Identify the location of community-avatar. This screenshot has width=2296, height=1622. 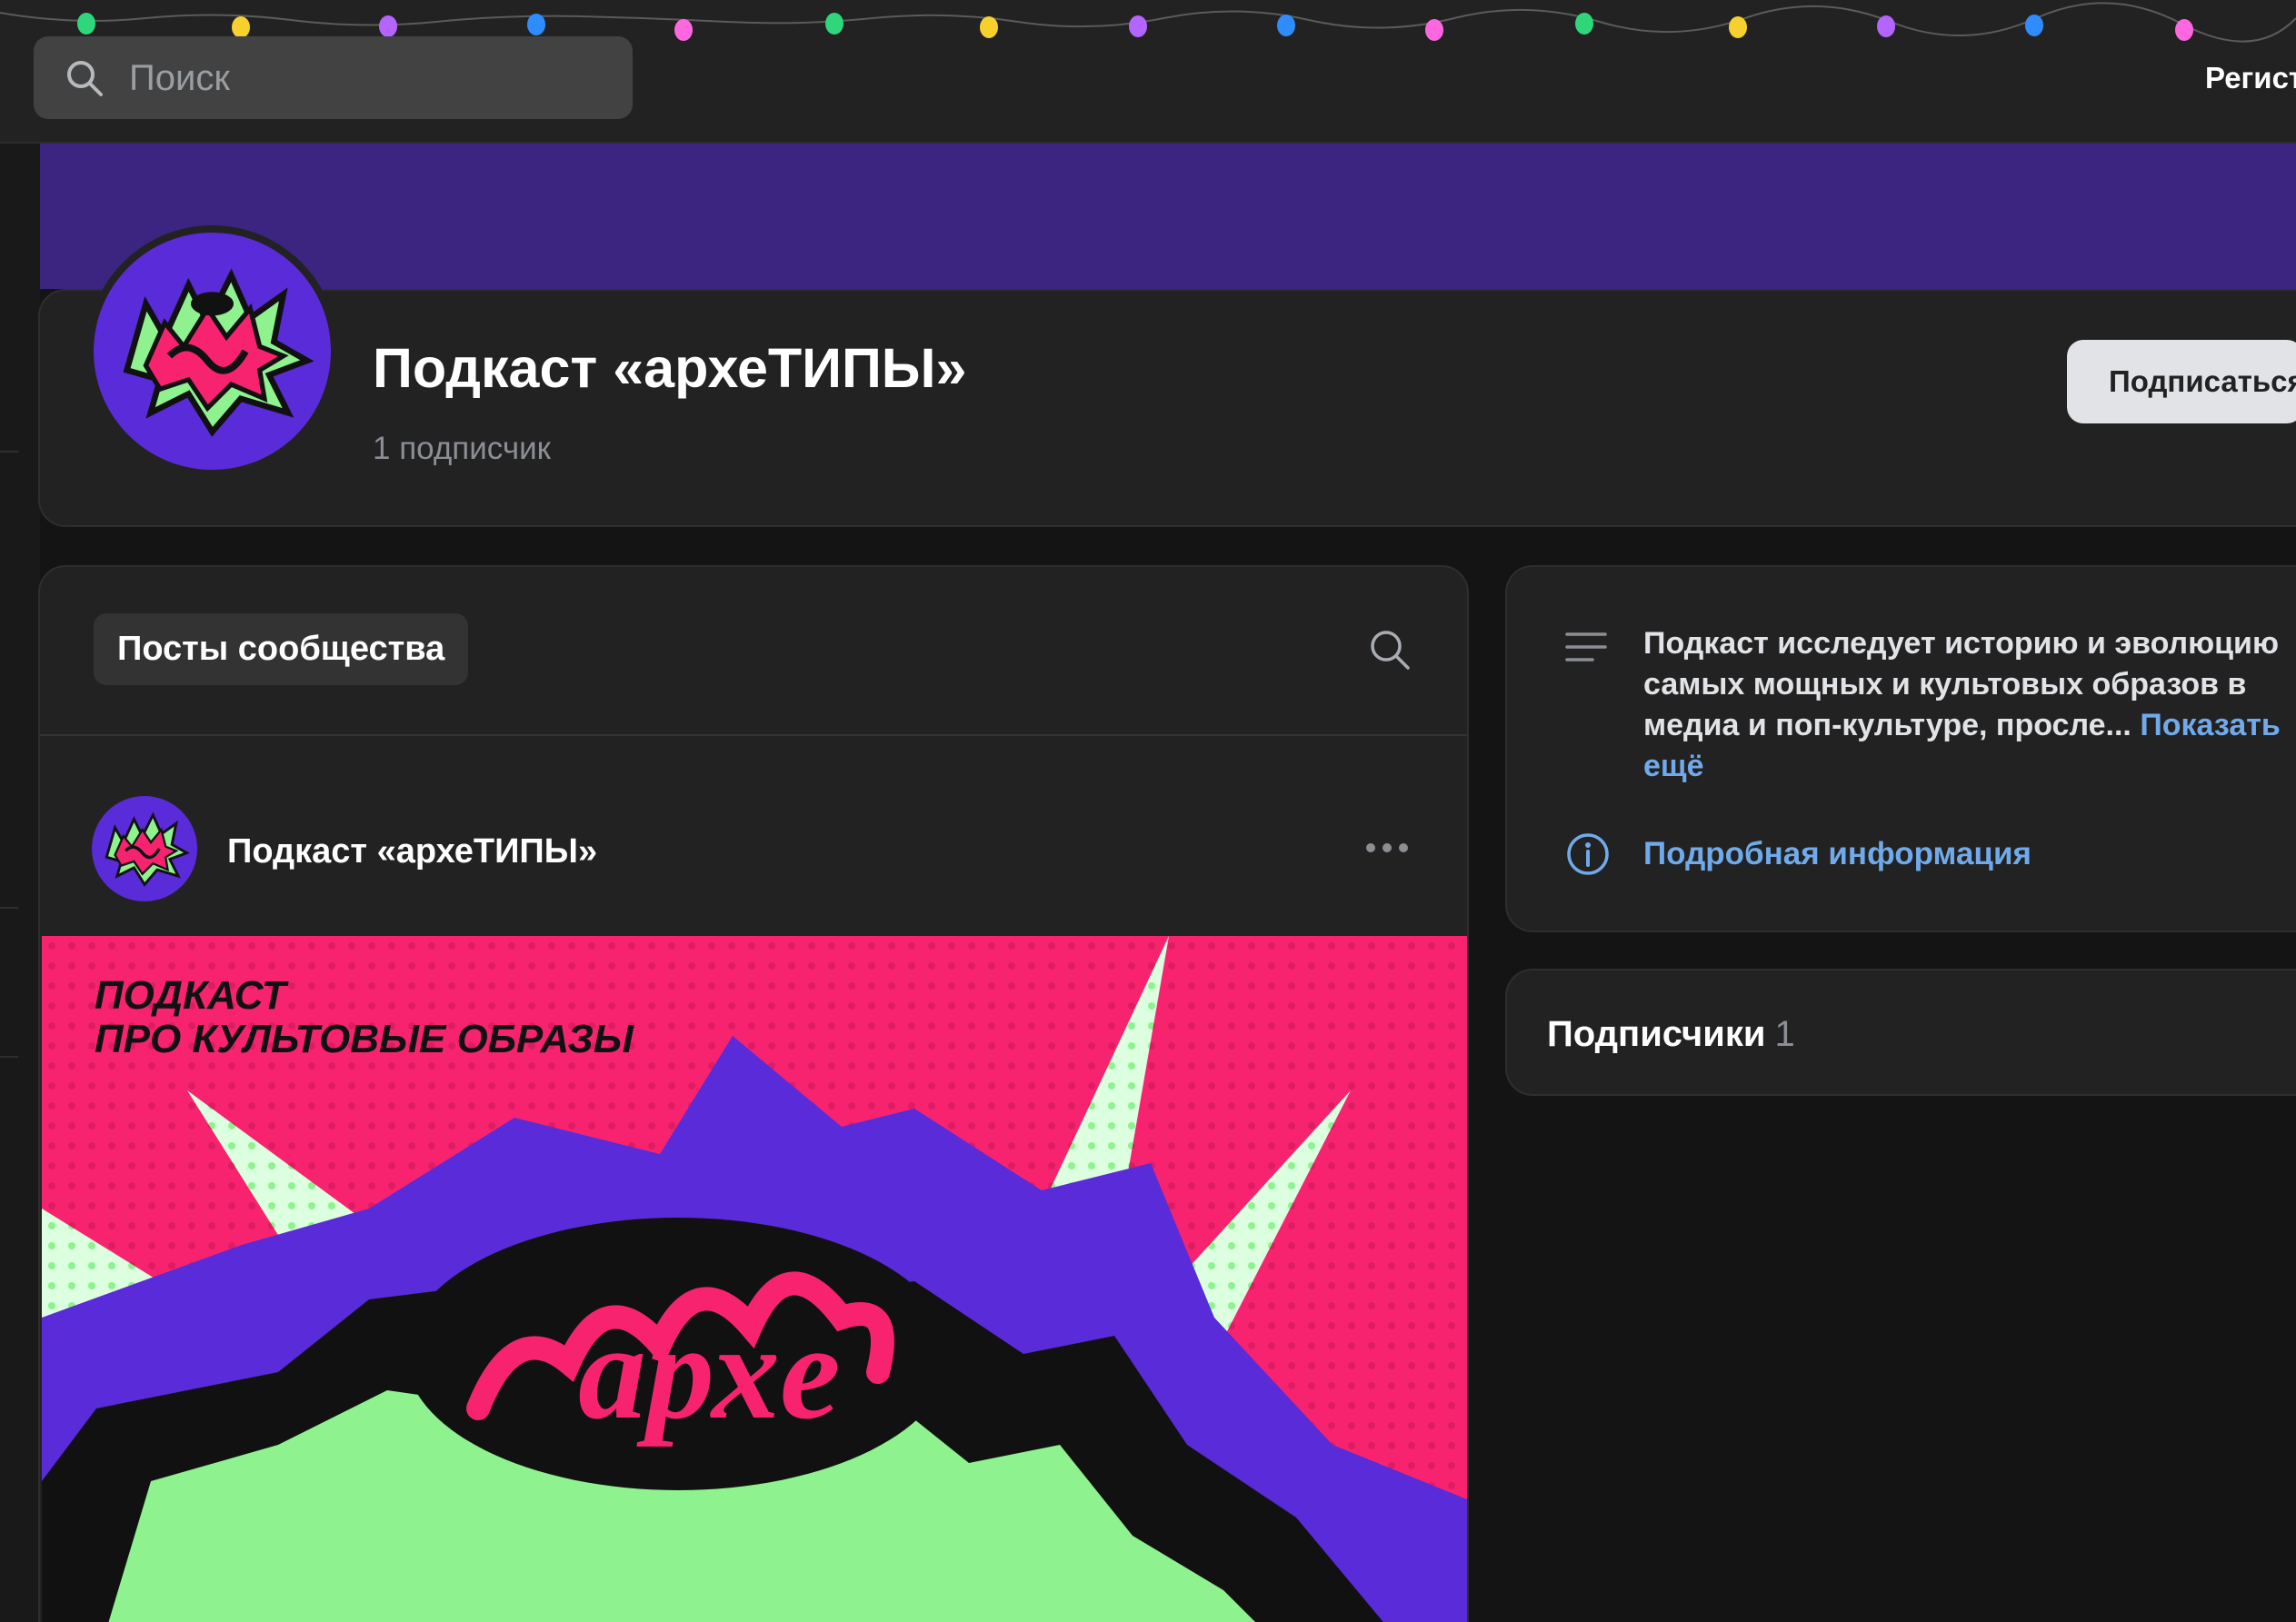
(212, 351).